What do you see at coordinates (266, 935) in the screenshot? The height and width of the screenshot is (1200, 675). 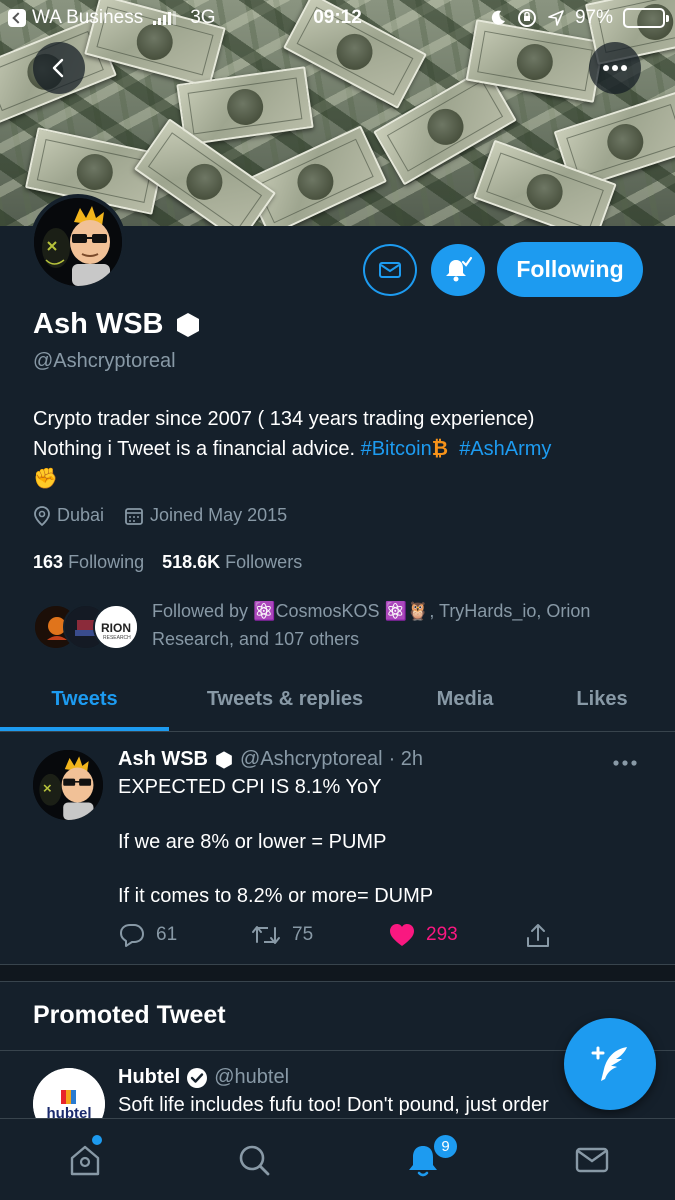 I see `retweet-icon` at bounding box center [266, 935].